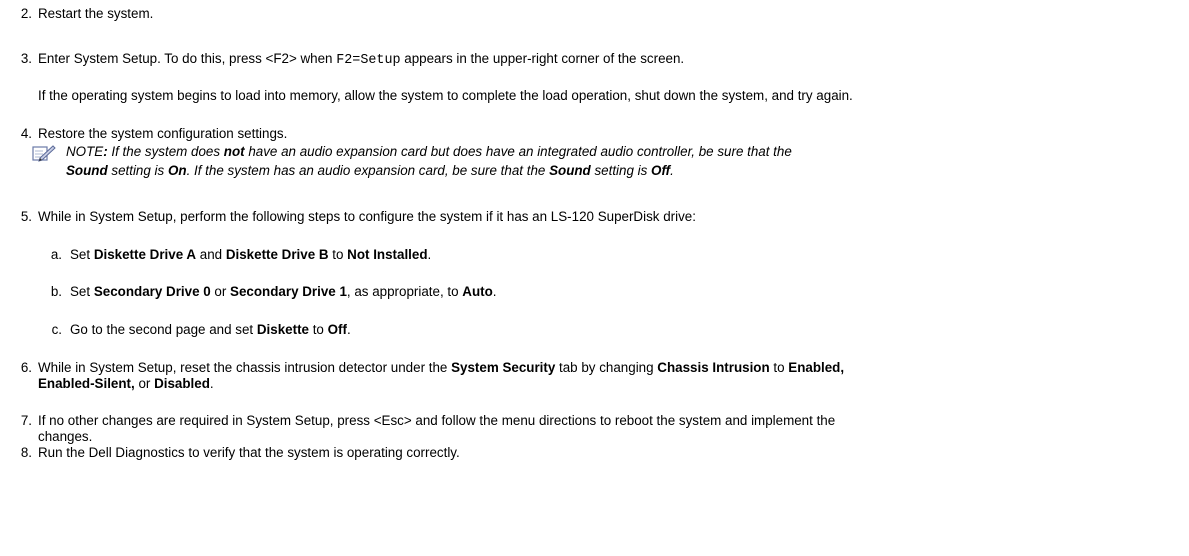 The image size is (1189, 556). What do you see at coordinates (368, 60) in the screenshot?
I see `key-code: F2=Setup` at bounding box center [368, 60].